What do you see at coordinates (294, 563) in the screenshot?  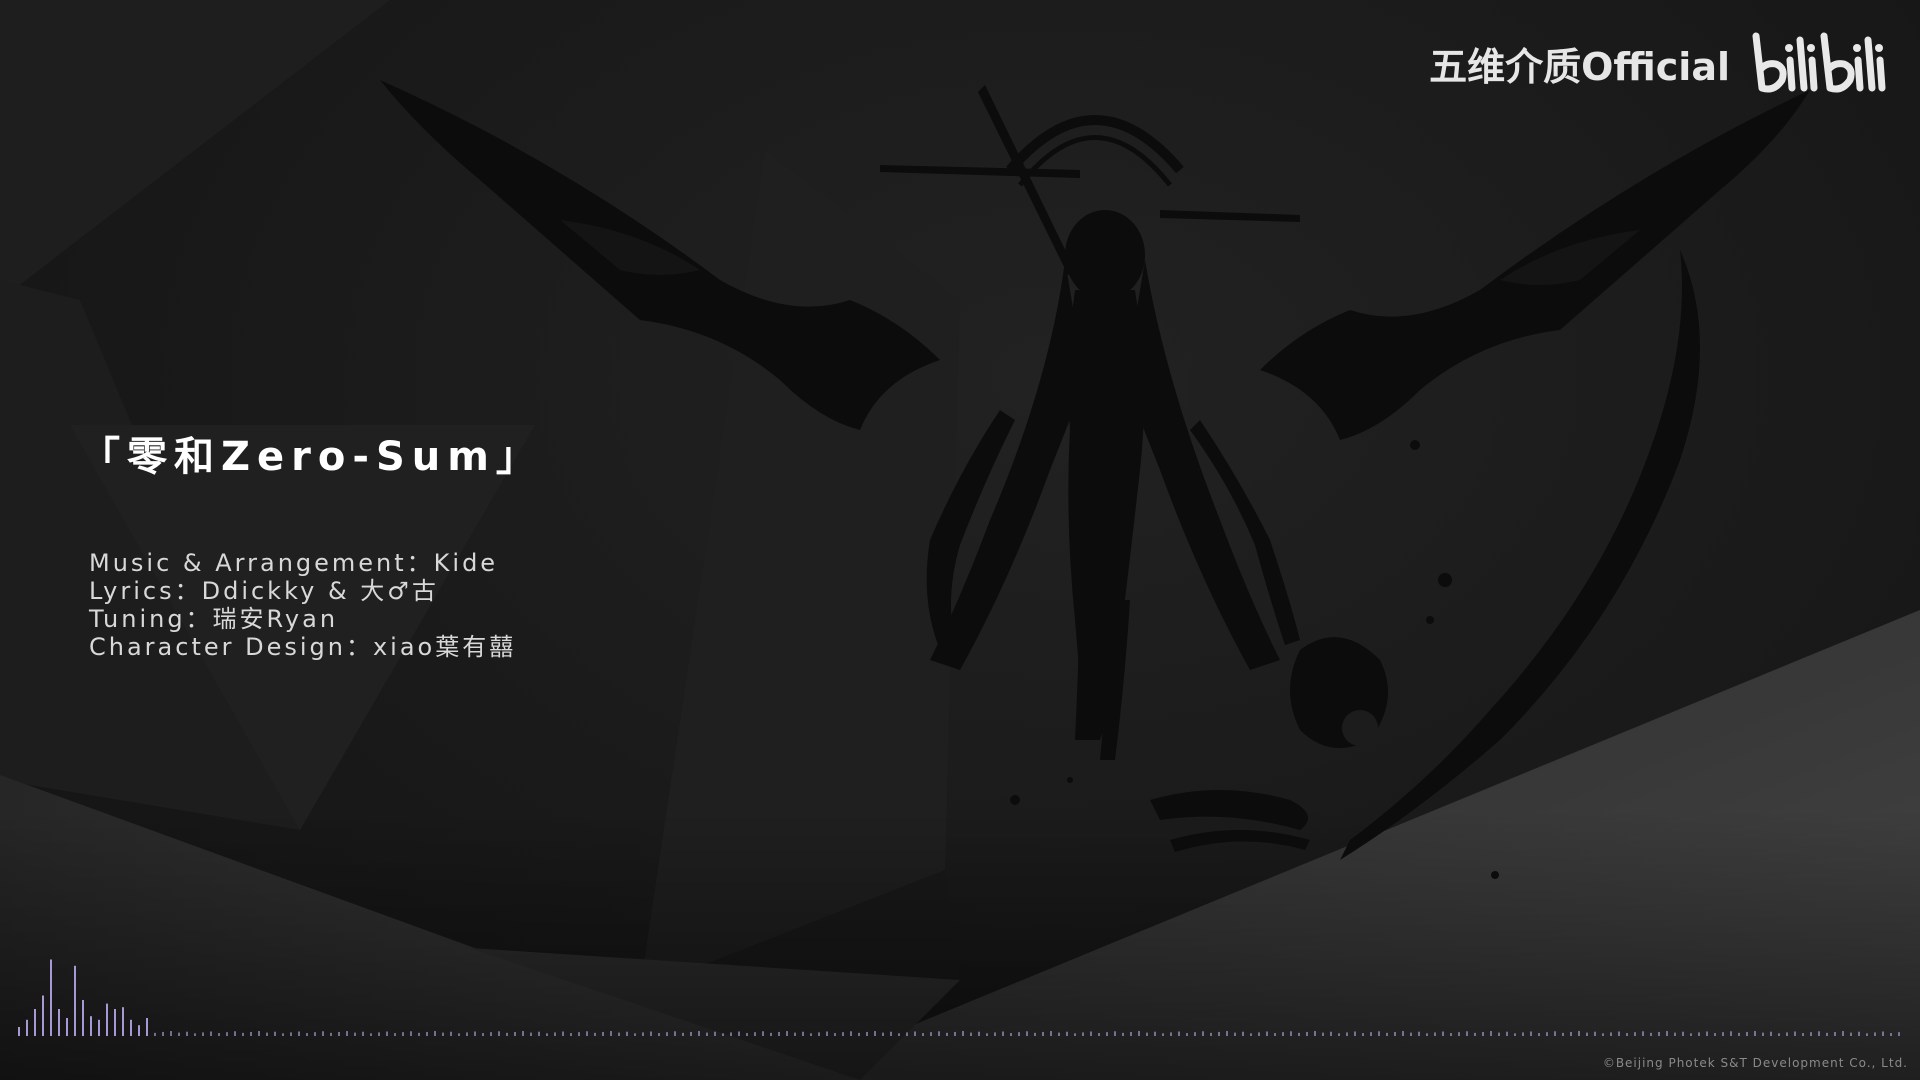 I see `credit-music: Music & Arrangement：Kide` at bounding box center [294, 563].